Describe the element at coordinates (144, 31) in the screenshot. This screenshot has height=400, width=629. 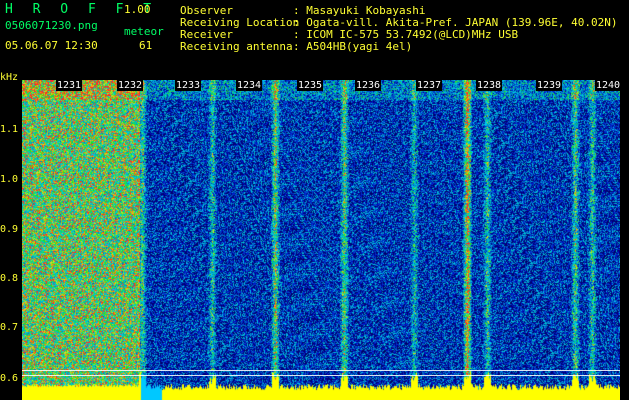
I see `meteor-label: meteor` at that location.